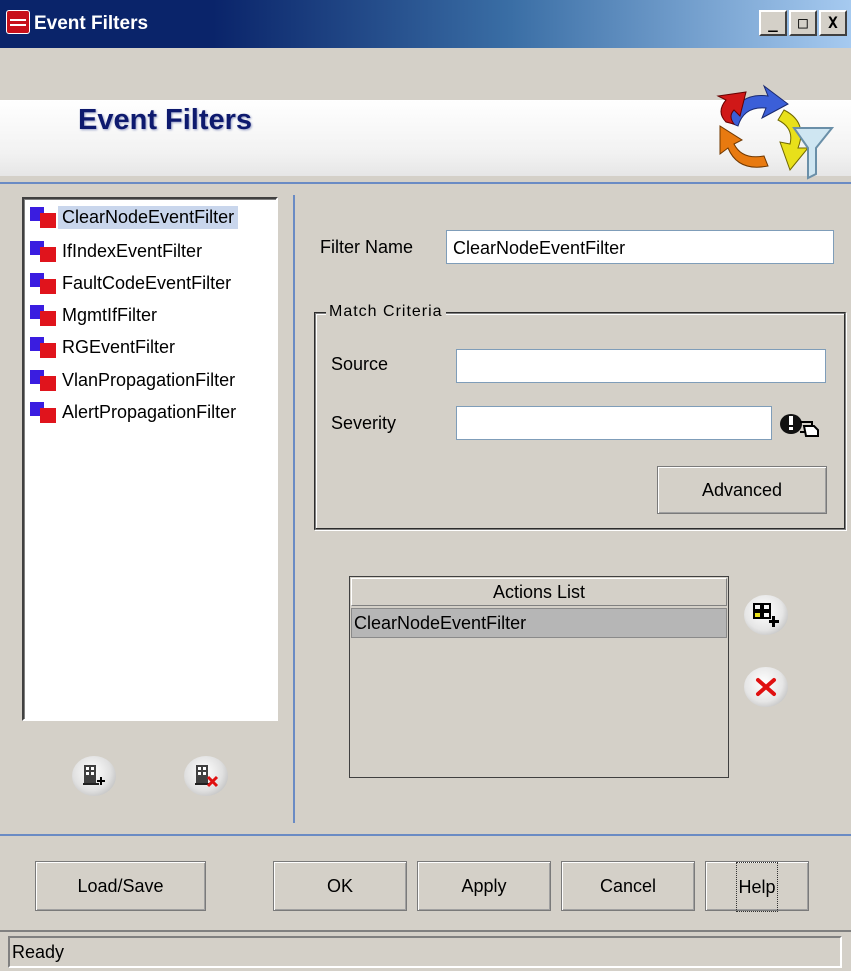 This screenshot has height=971, width=851. Describe the element at coordinates (539, 623) in the screenshot. I see `actions-list-row: ClearNodeEventFilter` at that location.